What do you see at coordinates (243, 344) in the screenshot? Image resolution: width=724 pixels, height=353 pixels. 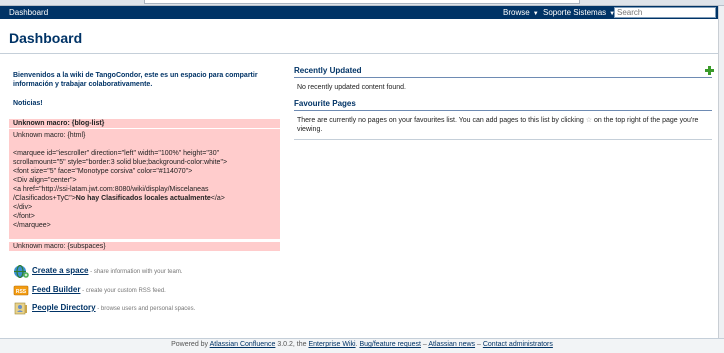 I see `confluence-link: Atlassian Confluence` at bounding box center [243, 344].